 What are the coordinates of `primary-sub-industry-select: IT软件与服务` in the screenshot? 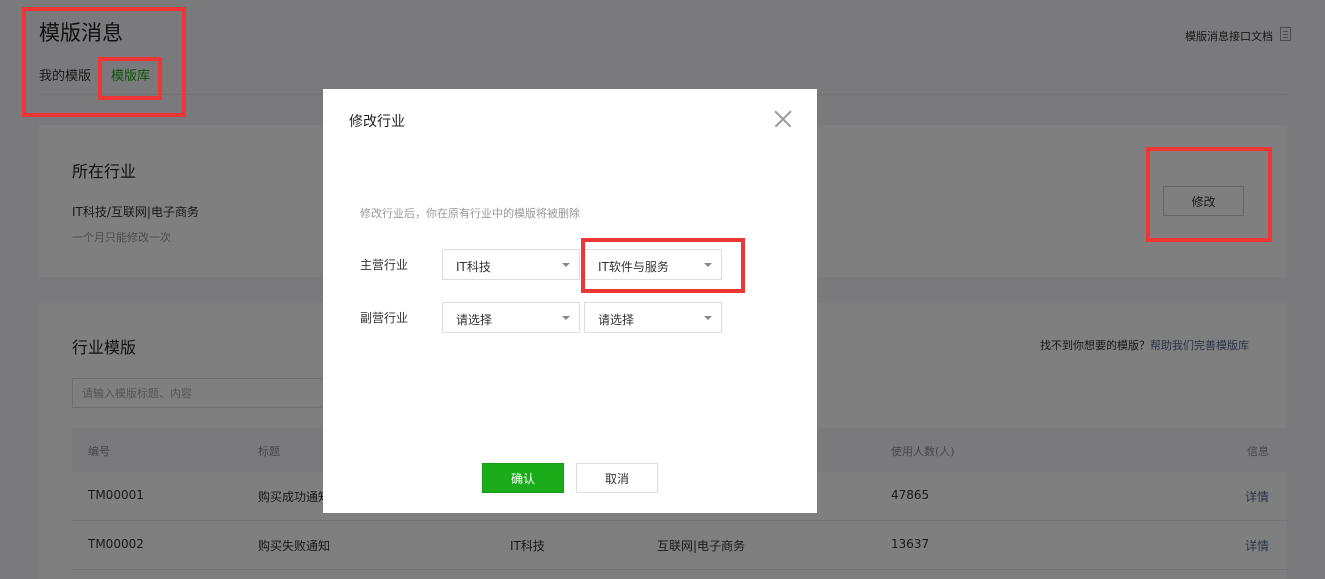 It's located at (653, 264).